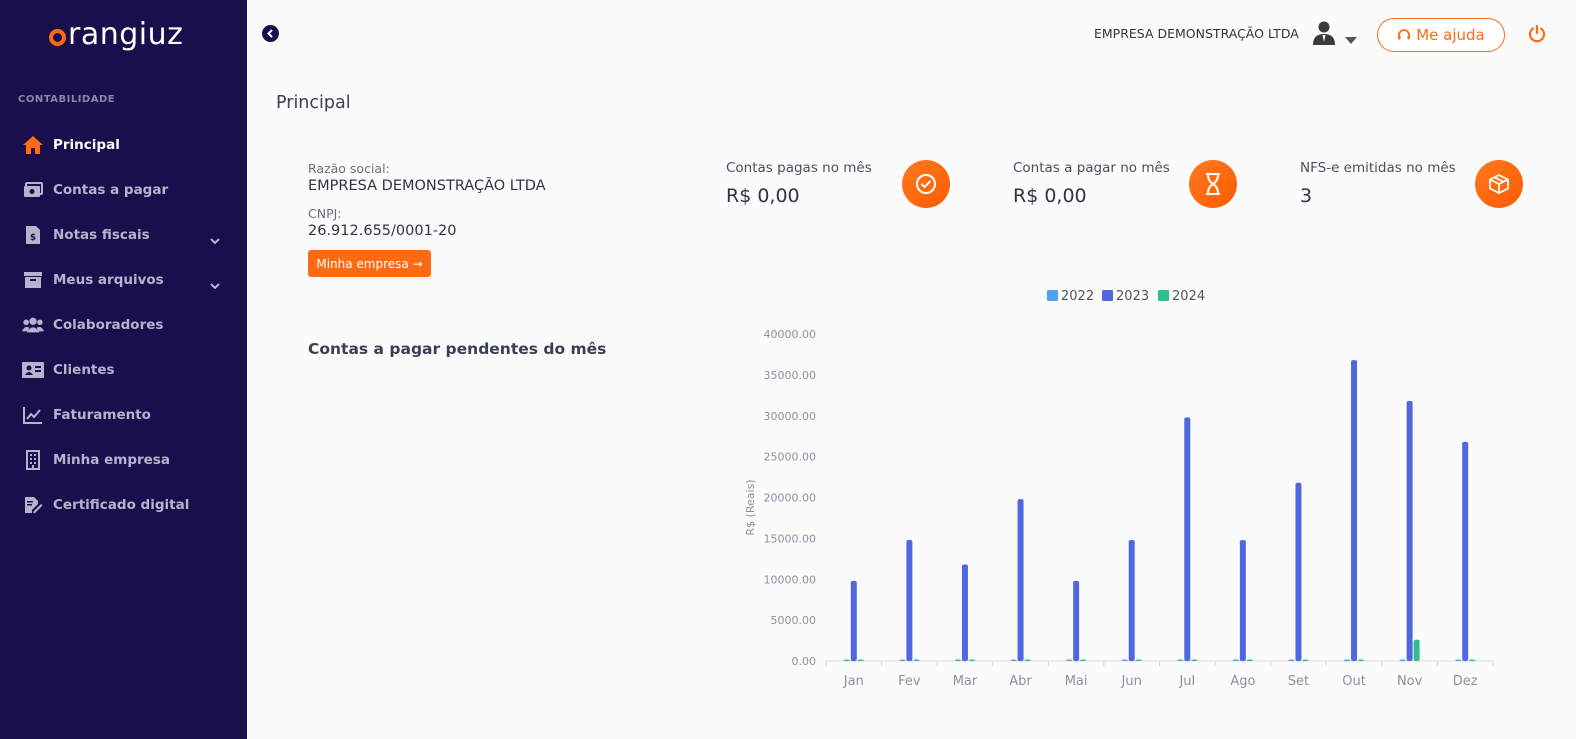  I want to click on bar-2024-jun, so click(1138, 660).